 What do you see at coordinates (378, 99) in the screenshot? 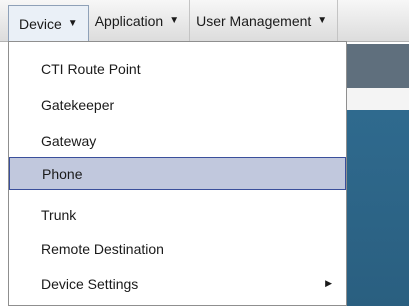
I see `app-subheader-band` at bounding box center [378, 99].